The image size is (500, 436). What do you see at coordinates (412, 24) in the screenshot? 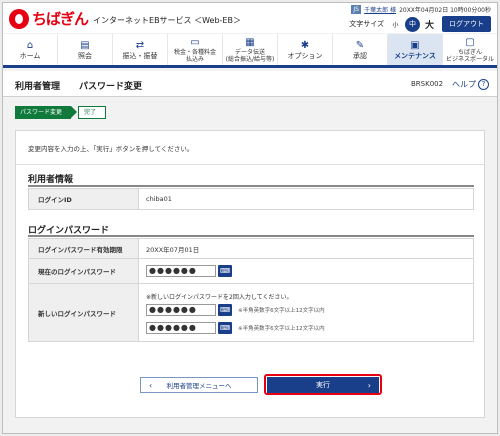
I see `font-size-medium-button: 中` at bounding box center [412, 24].